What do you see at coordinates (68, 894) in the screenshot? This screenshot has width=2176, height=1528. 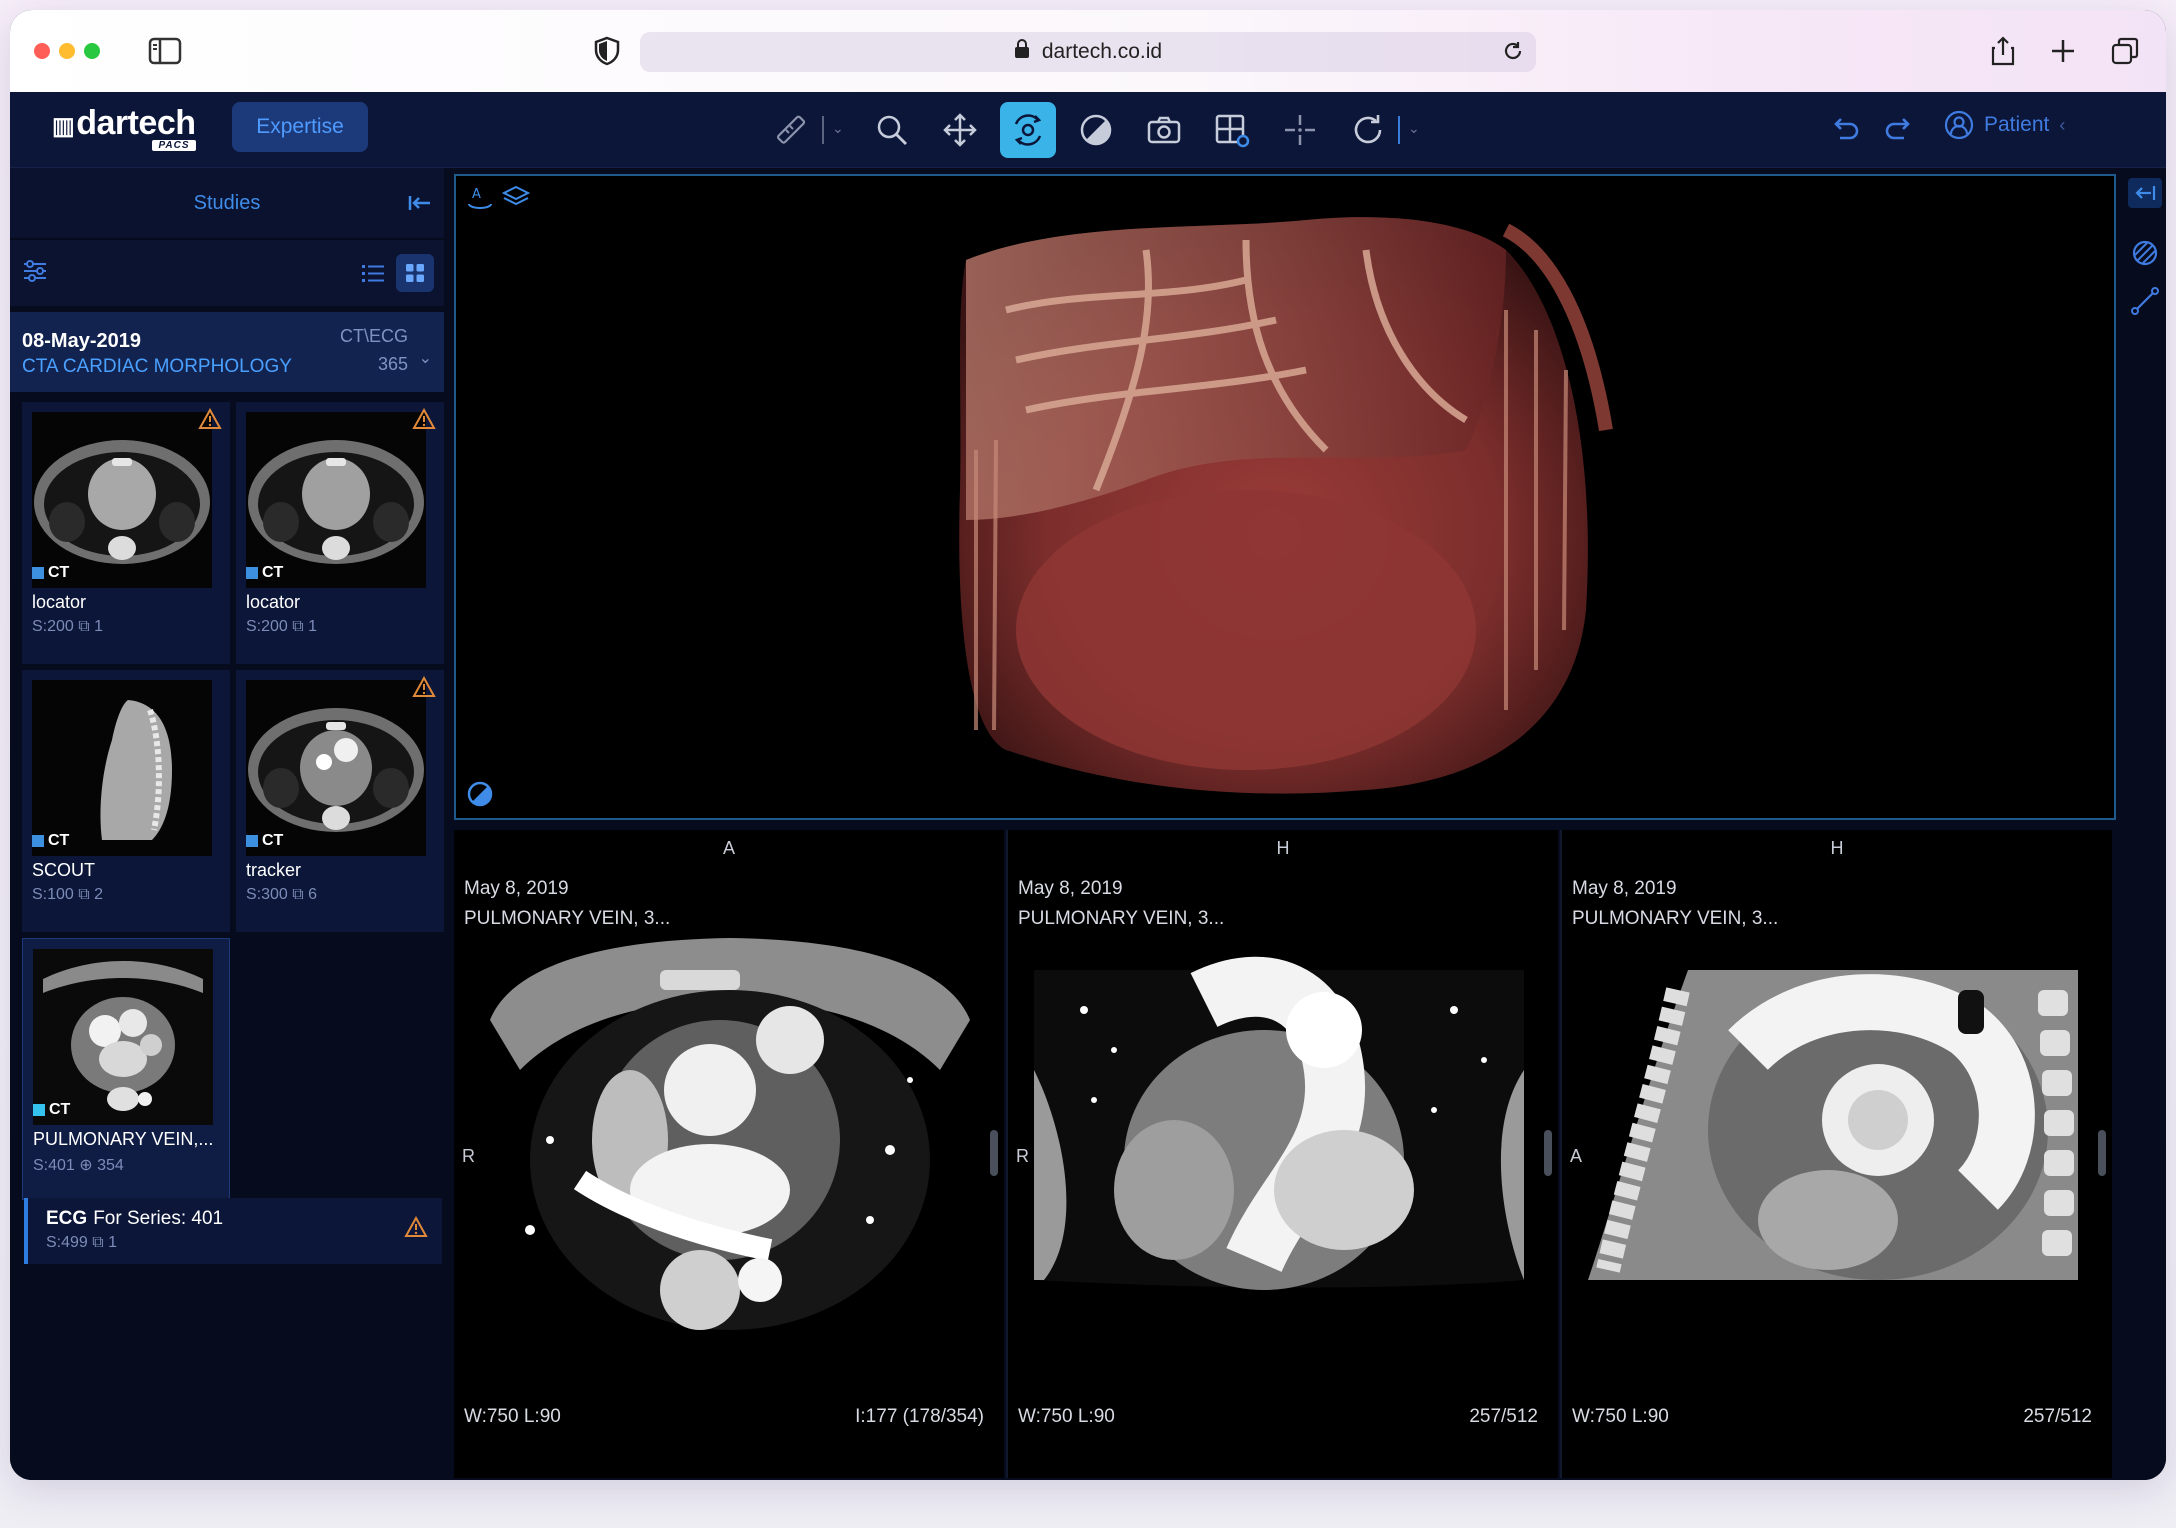 I see `series-meta: S:100 ⧉ 2` at bounding box center [68, 894].